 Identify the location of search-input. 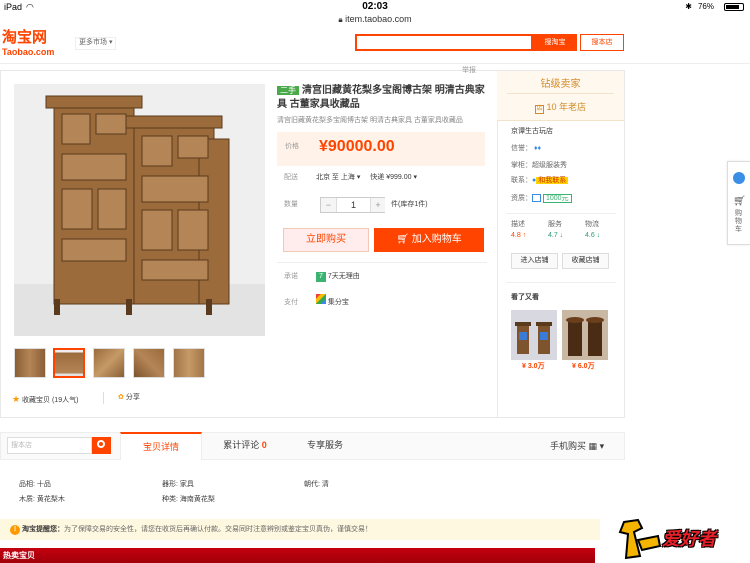
(444, 42).